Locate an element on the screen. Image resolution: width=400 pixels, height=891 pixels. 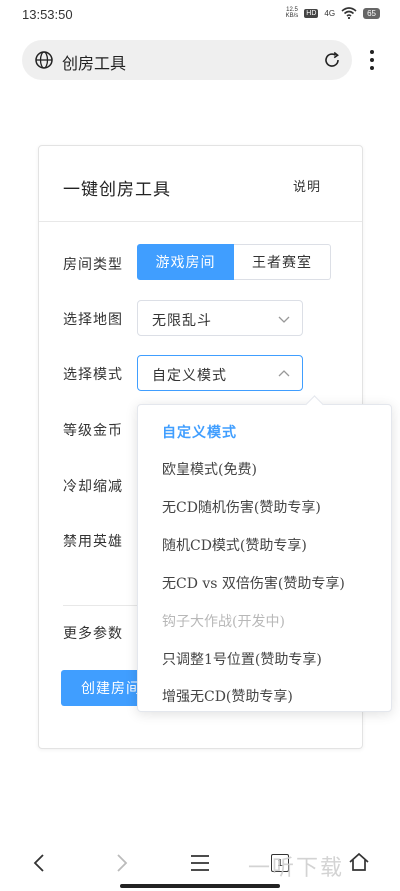
cooldown-label: 冷却缩减 is located at coordinates (93, 487).